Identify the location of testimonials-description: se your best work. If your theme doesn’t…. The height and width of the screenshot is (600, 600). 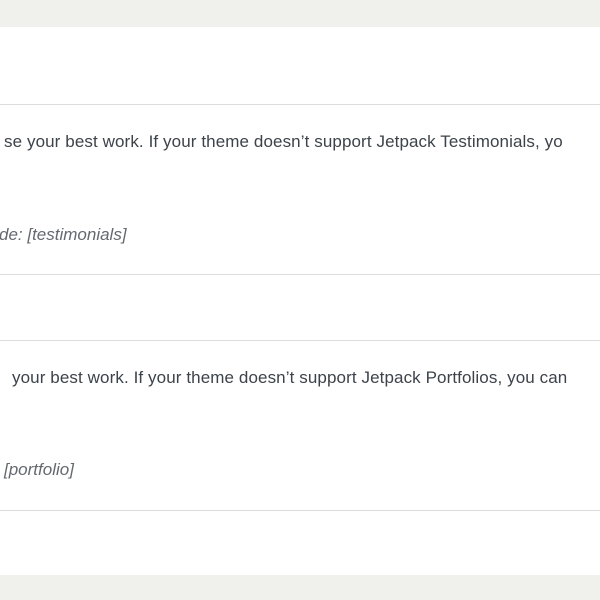
(283, 141).